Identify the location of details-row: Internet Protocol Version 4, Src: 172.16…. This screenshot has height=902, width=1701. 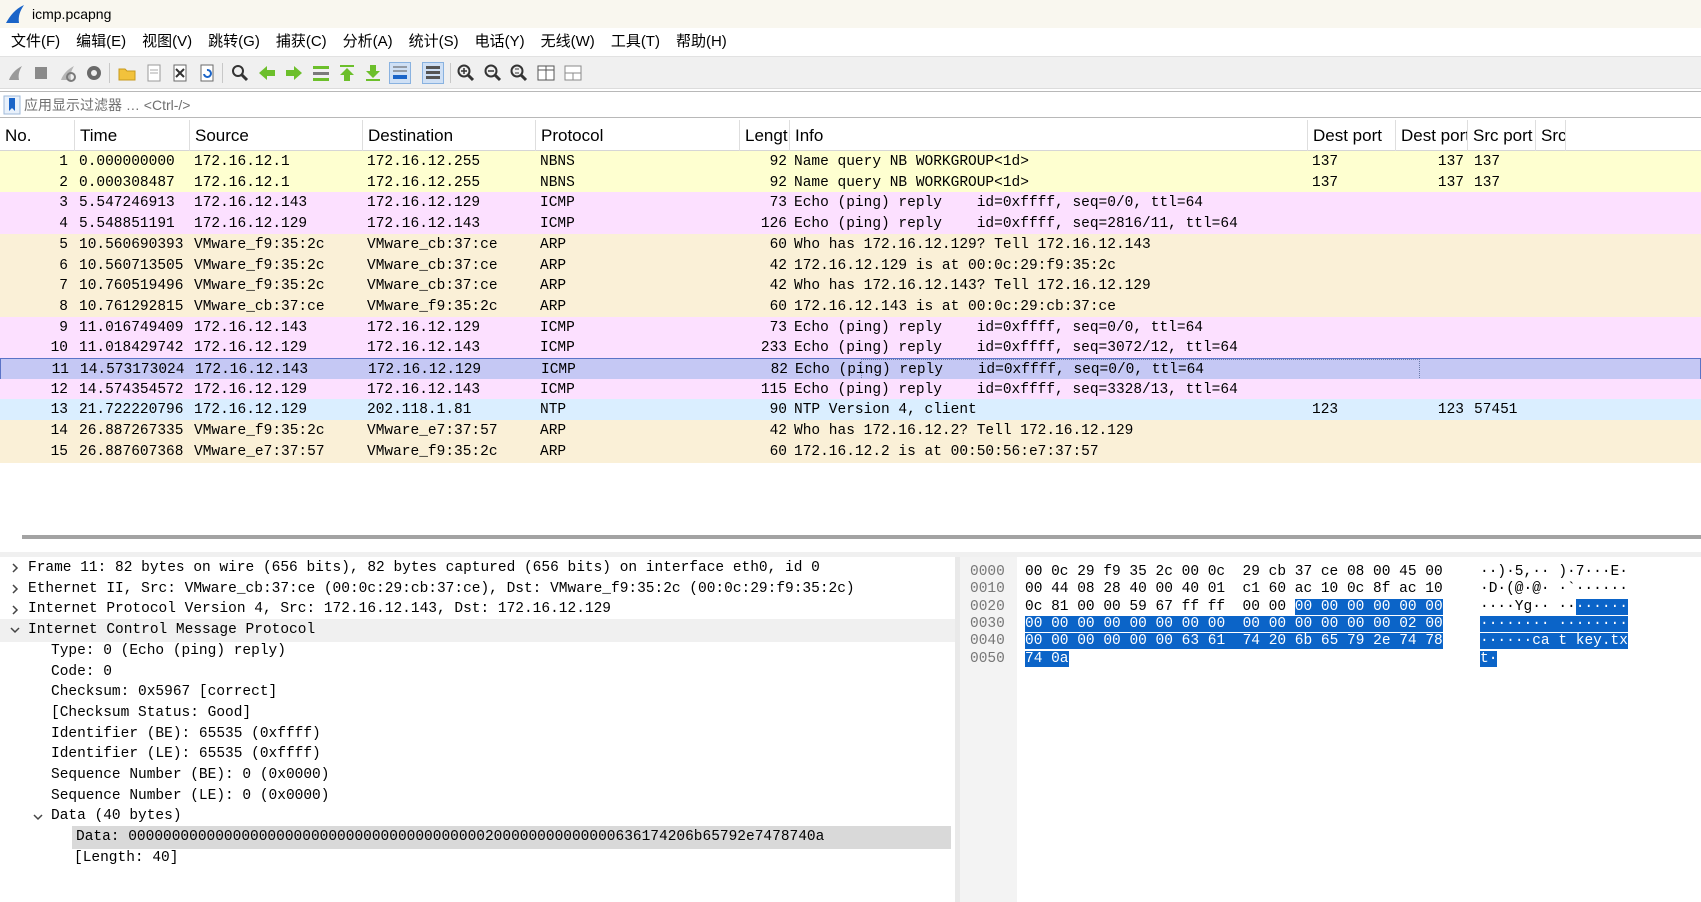
(477, 609).